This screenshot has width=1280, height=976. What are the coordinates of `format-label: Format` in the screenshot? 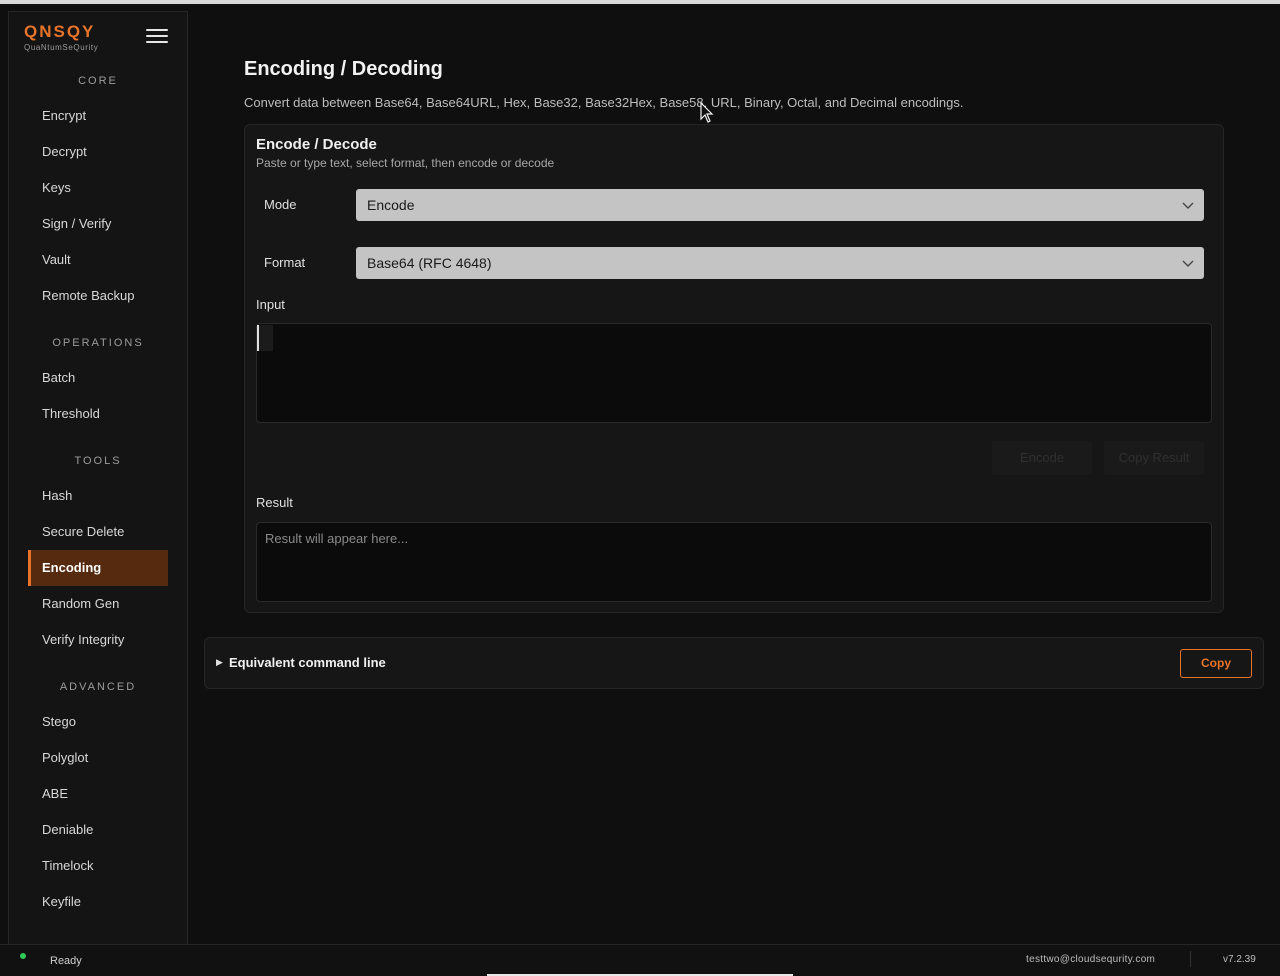 It's located at (285, 262).